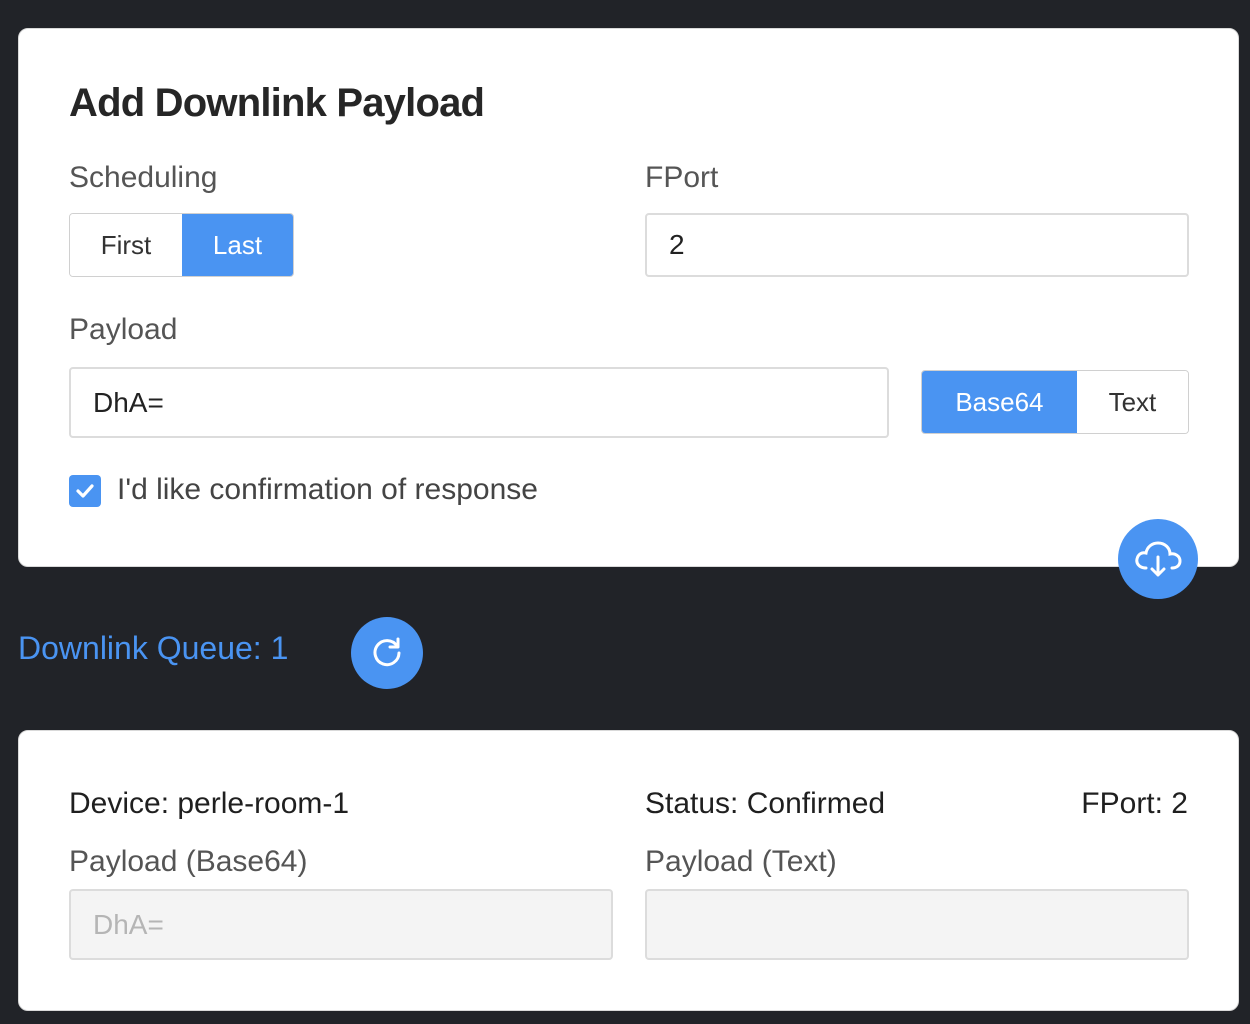  Describe the element at coordinates (917, 245) in the screenshot. I see `fport-input: 2` at that location.